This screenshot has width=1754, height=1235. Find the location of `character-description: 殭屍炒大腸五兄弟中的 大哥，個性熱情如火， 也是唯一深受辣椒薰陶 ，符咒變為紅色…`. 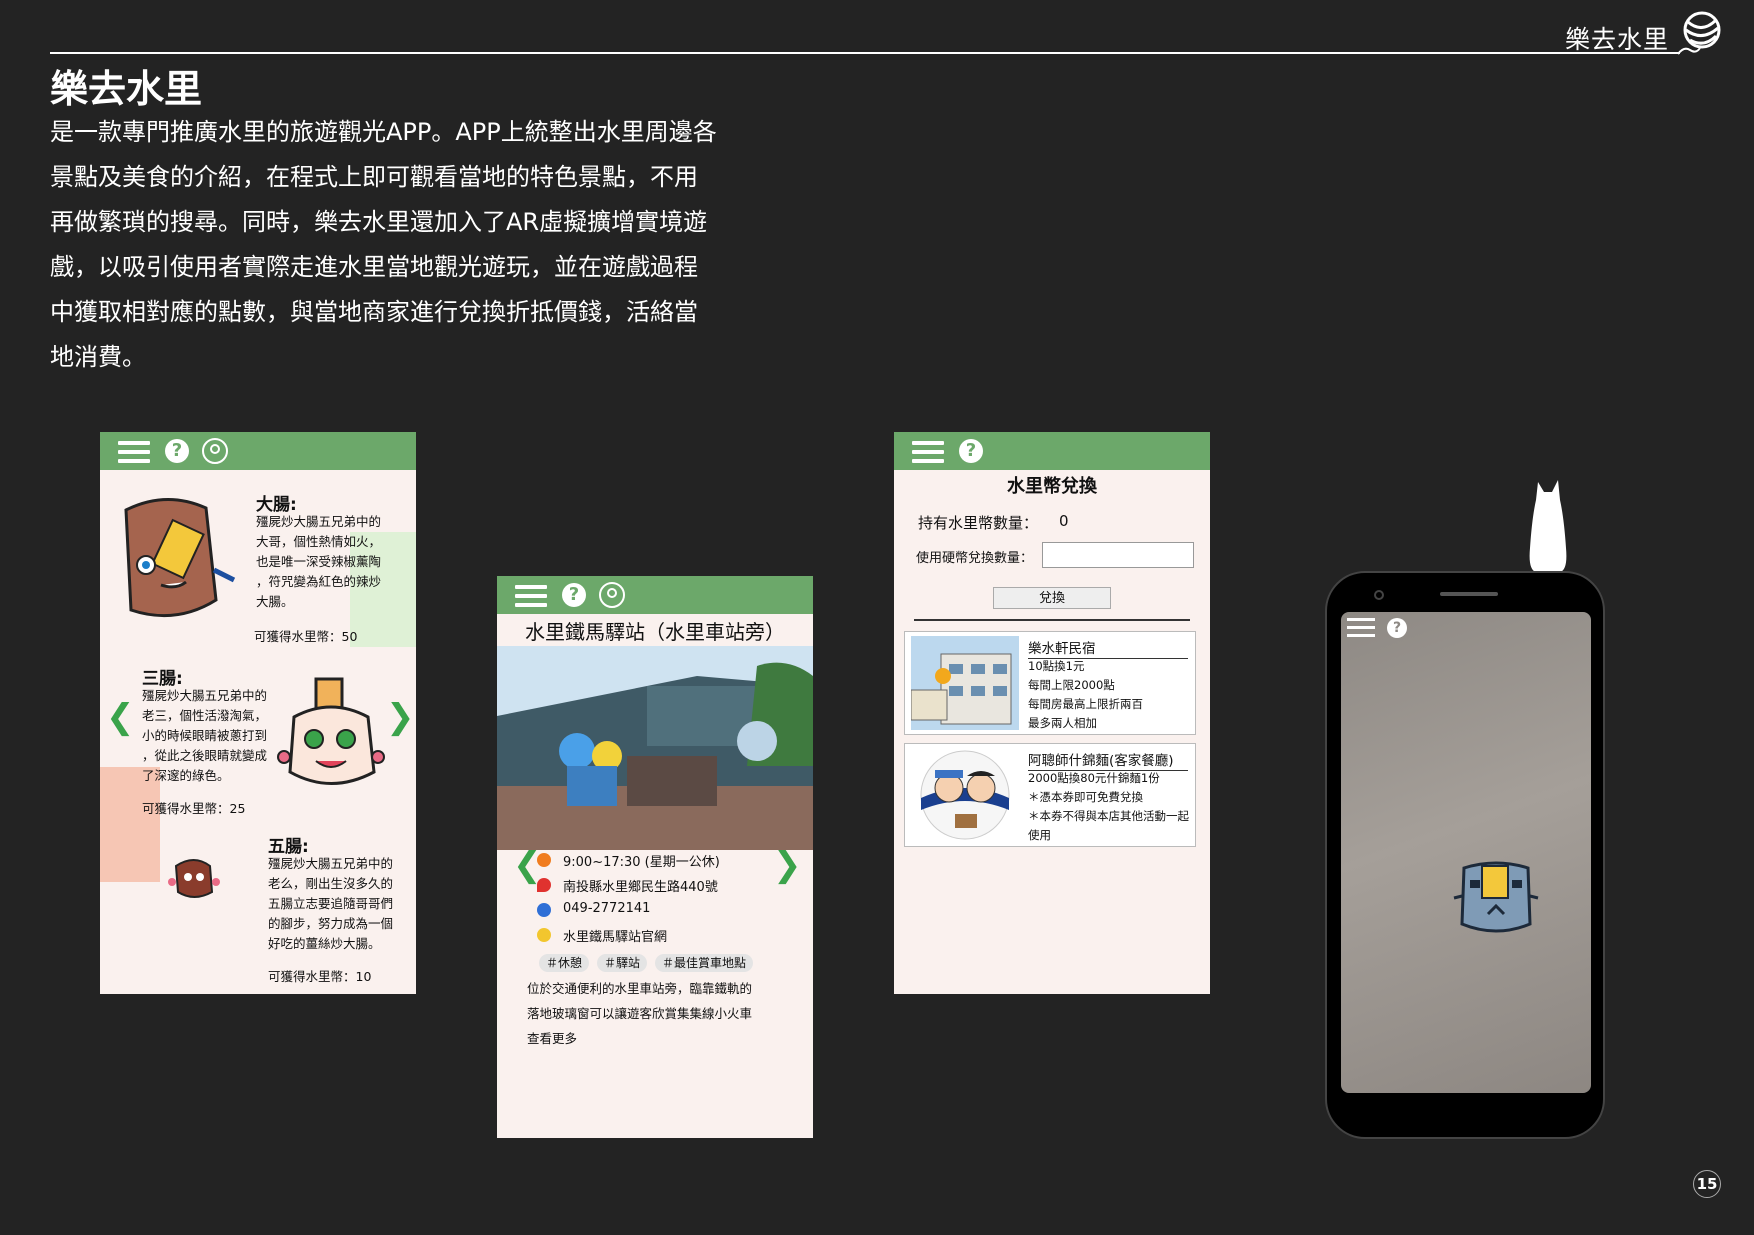

character-description: 殭屍炒大腸五兄弟中的 大哥，個性熱情如火， 也是唯一深受辣椒薰陶 ，符咒變為紅色… is located at coordinates (319, 561).